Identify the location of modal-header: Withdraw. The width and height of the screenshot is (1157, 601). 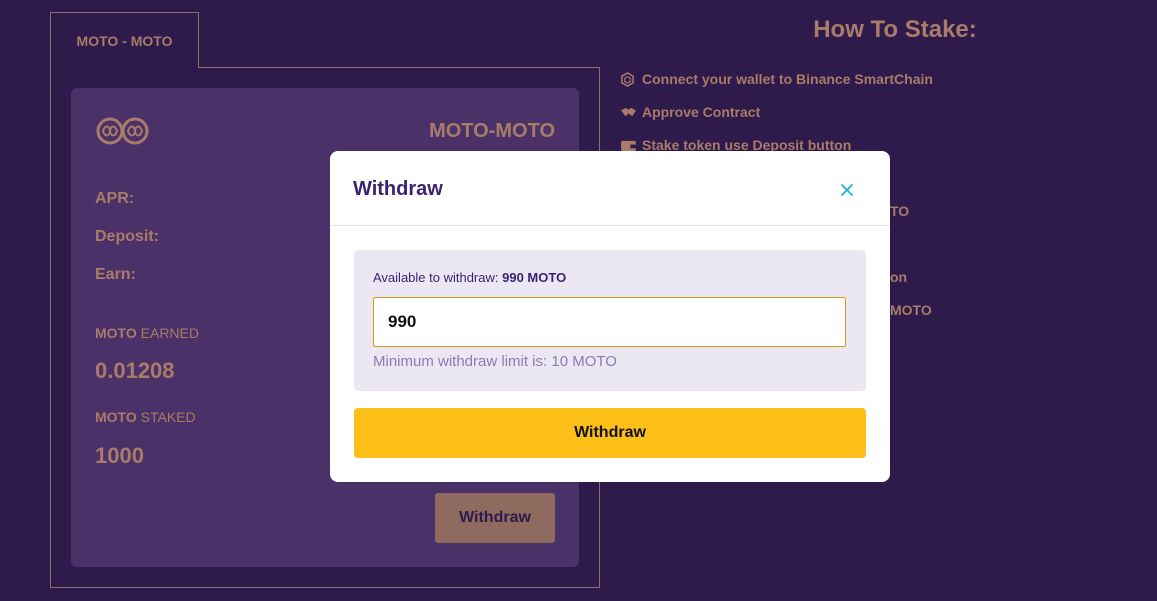
(610, 188).